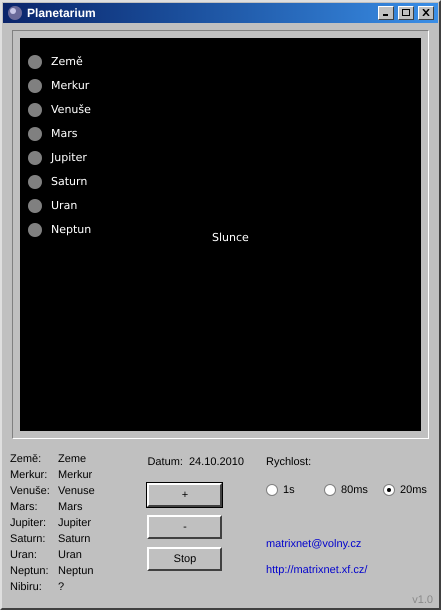 The height and width of the screenshot is (610, 441). I want to click on planet-position: Neptun, so click(76, 571).